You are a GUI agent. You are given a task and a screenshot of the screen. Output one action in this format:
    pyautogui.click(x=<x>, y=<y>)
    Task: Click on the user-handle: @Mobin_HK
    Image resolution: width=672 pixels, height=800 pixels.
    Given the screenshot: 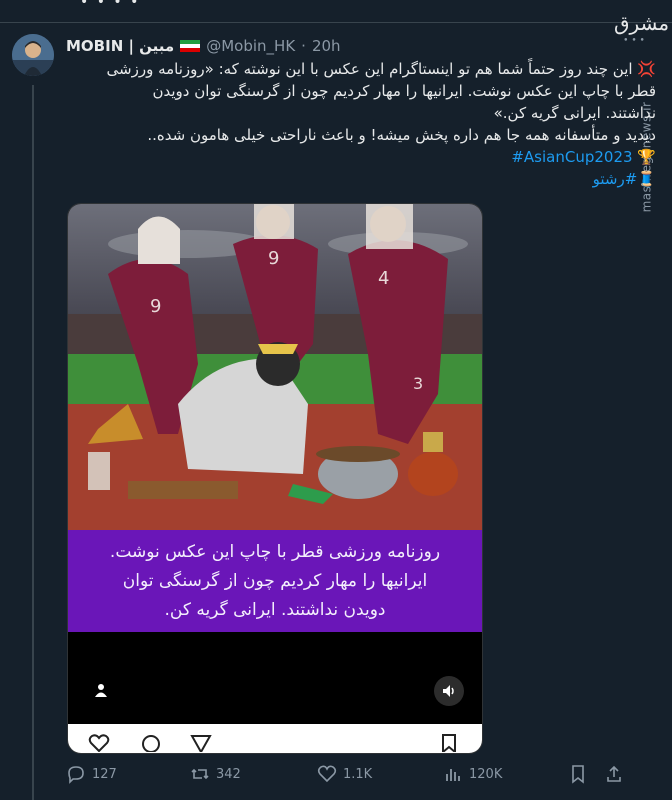 What is the action you would take?
    pyautogui.click(x=250, y=46)
    